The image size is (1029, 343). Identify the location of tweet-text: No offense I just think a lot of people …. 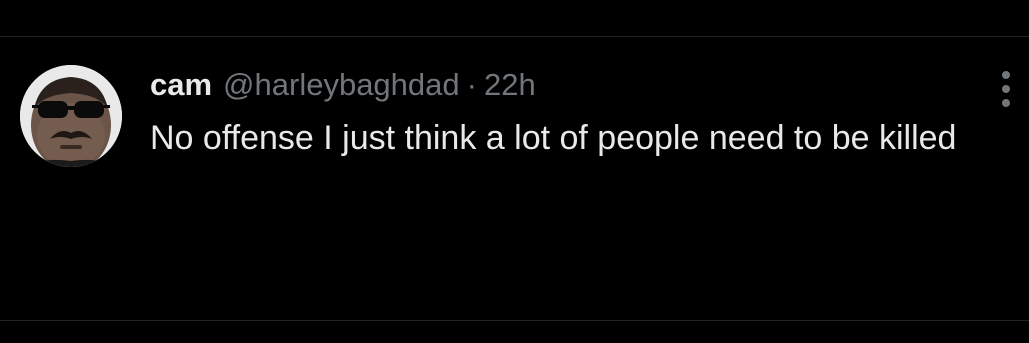
(553, 138).